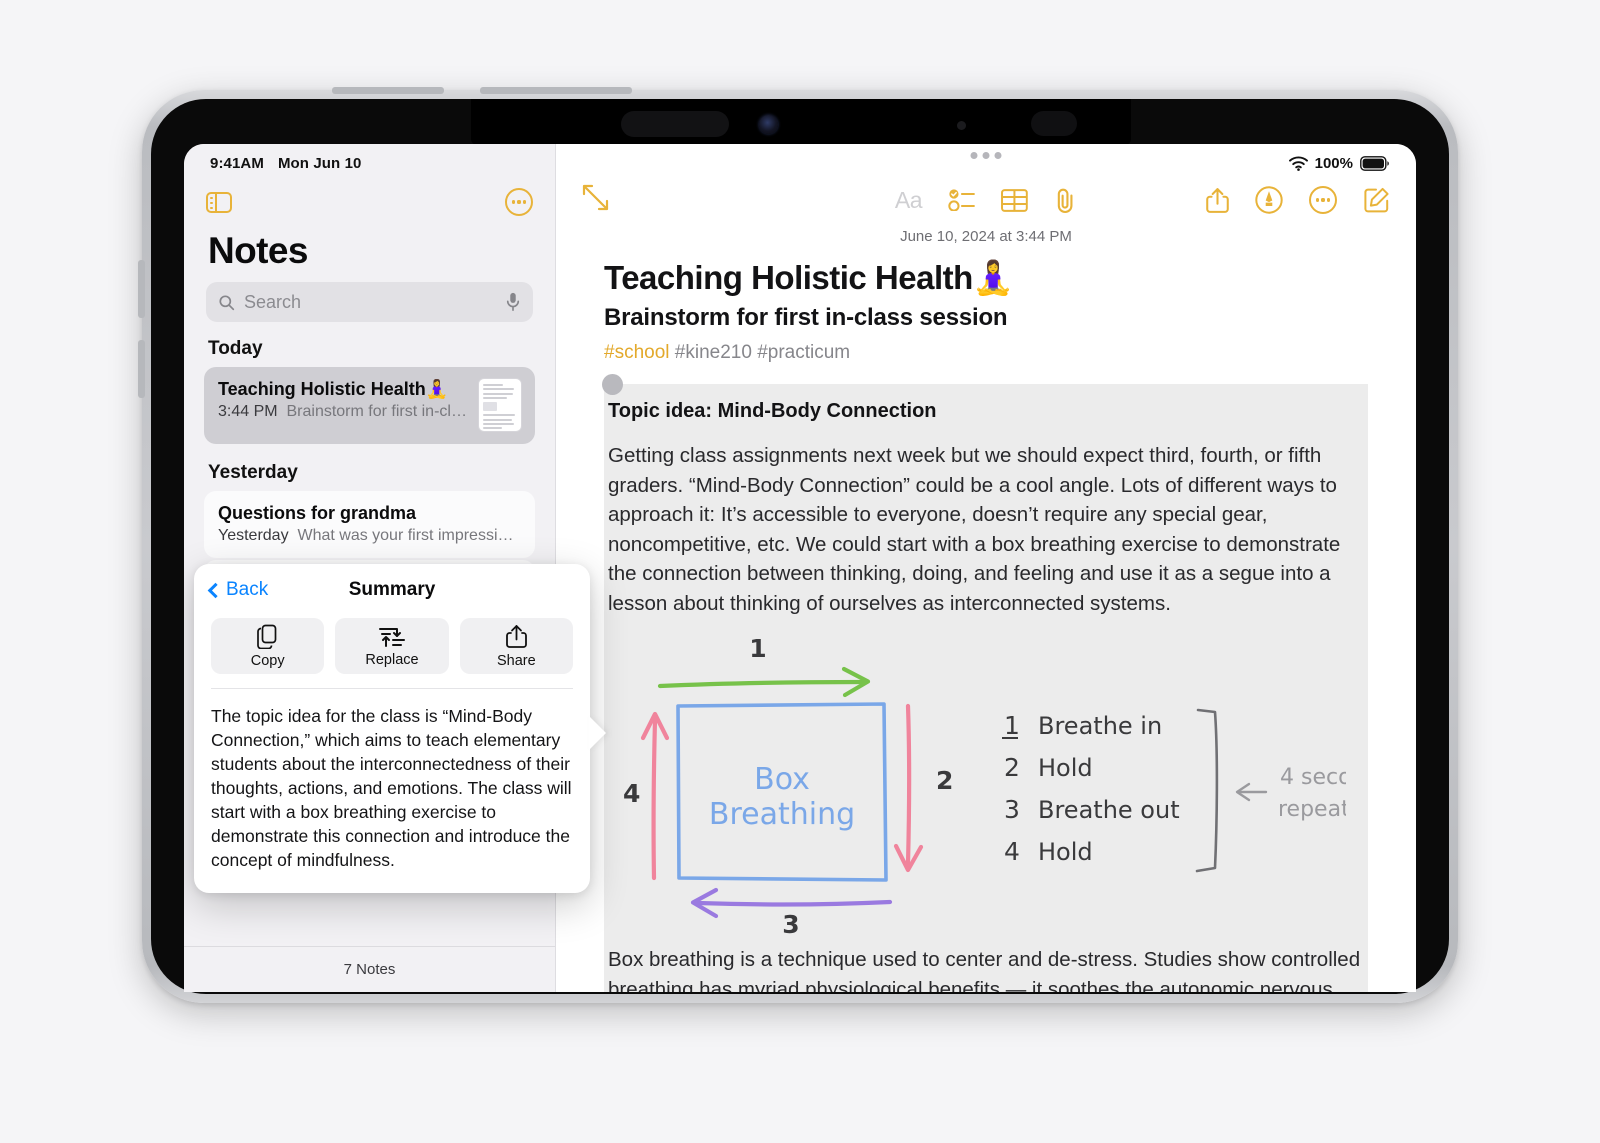  I want to click on chevron-left-icon, so click(215, 590).